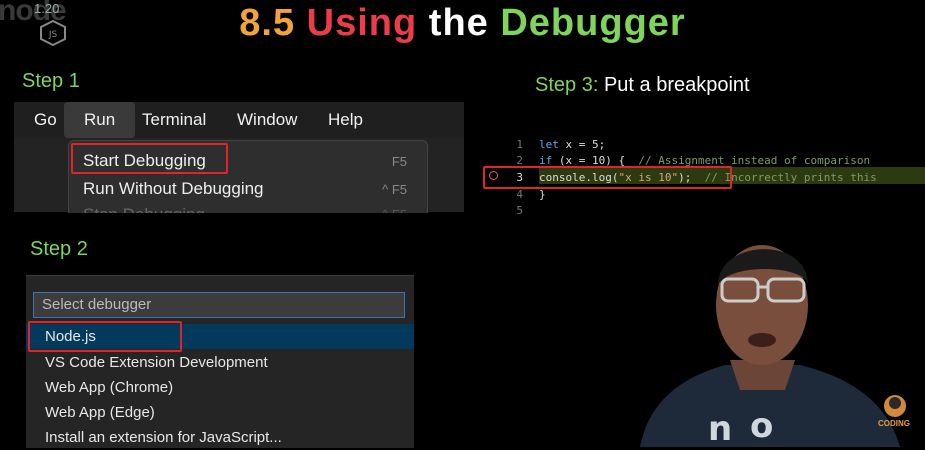 Image resolution: width=925 pixels, height=450 pixels. What do you see at coordinates (895, 411) in the screenshot?
I see `channel-logo: CODING` at bounding box center [895, 411].